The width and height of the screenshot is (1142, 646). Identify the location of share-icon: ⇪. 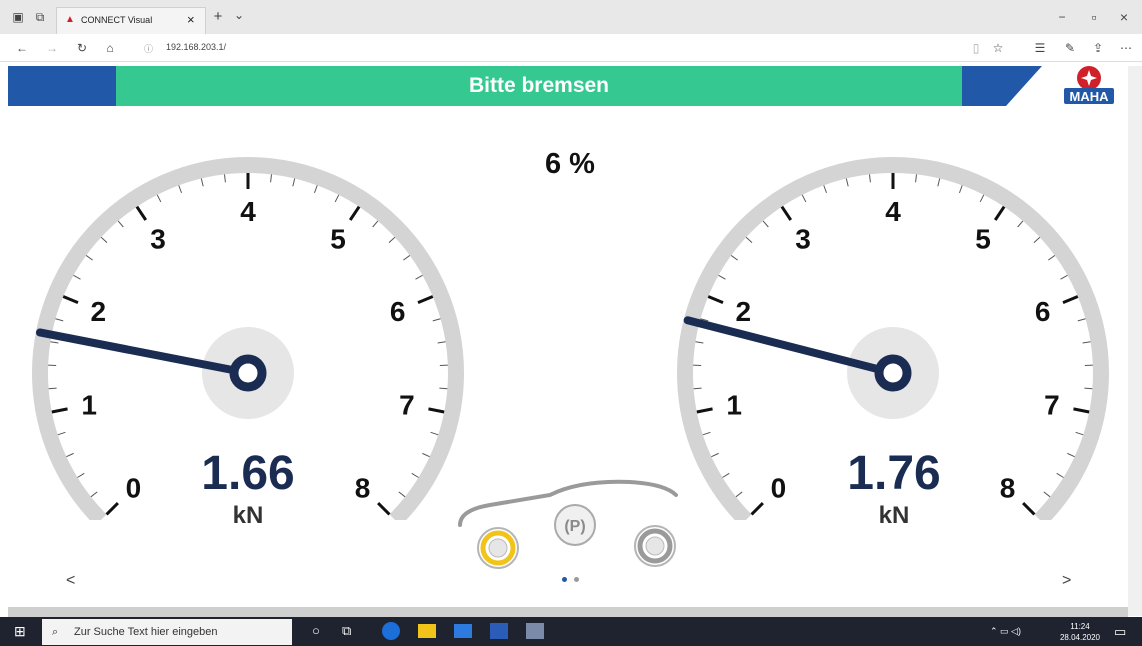
(1098, 48).